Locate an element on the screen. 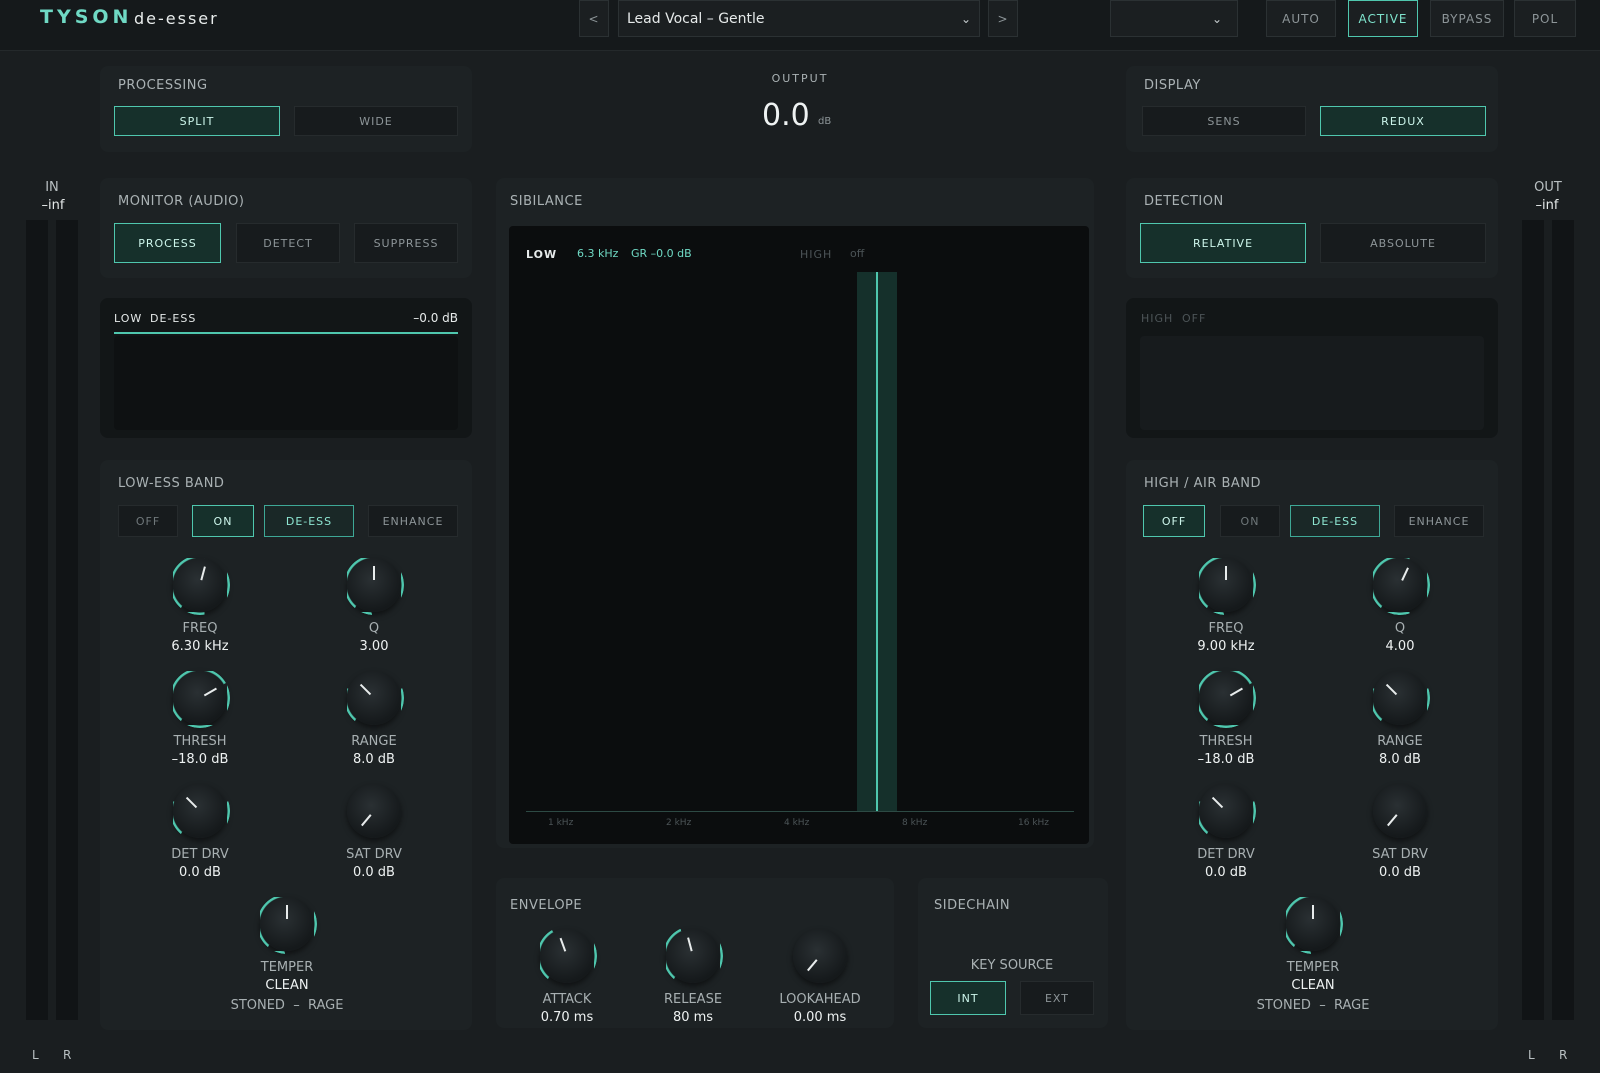 The width and height of the screenshot is (1600, 1073). sibilance-title: SIBILANCE is located at coordinates (546, 201).